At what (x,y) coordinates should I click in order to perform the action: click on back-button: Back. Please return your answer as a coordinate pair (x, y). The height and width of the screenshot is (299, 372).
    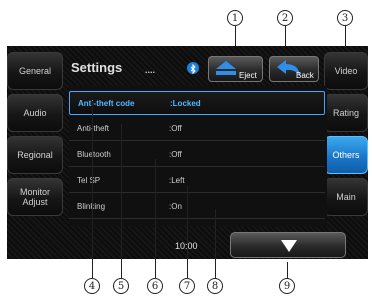
    Looking at the image, I should click on (294, 69).